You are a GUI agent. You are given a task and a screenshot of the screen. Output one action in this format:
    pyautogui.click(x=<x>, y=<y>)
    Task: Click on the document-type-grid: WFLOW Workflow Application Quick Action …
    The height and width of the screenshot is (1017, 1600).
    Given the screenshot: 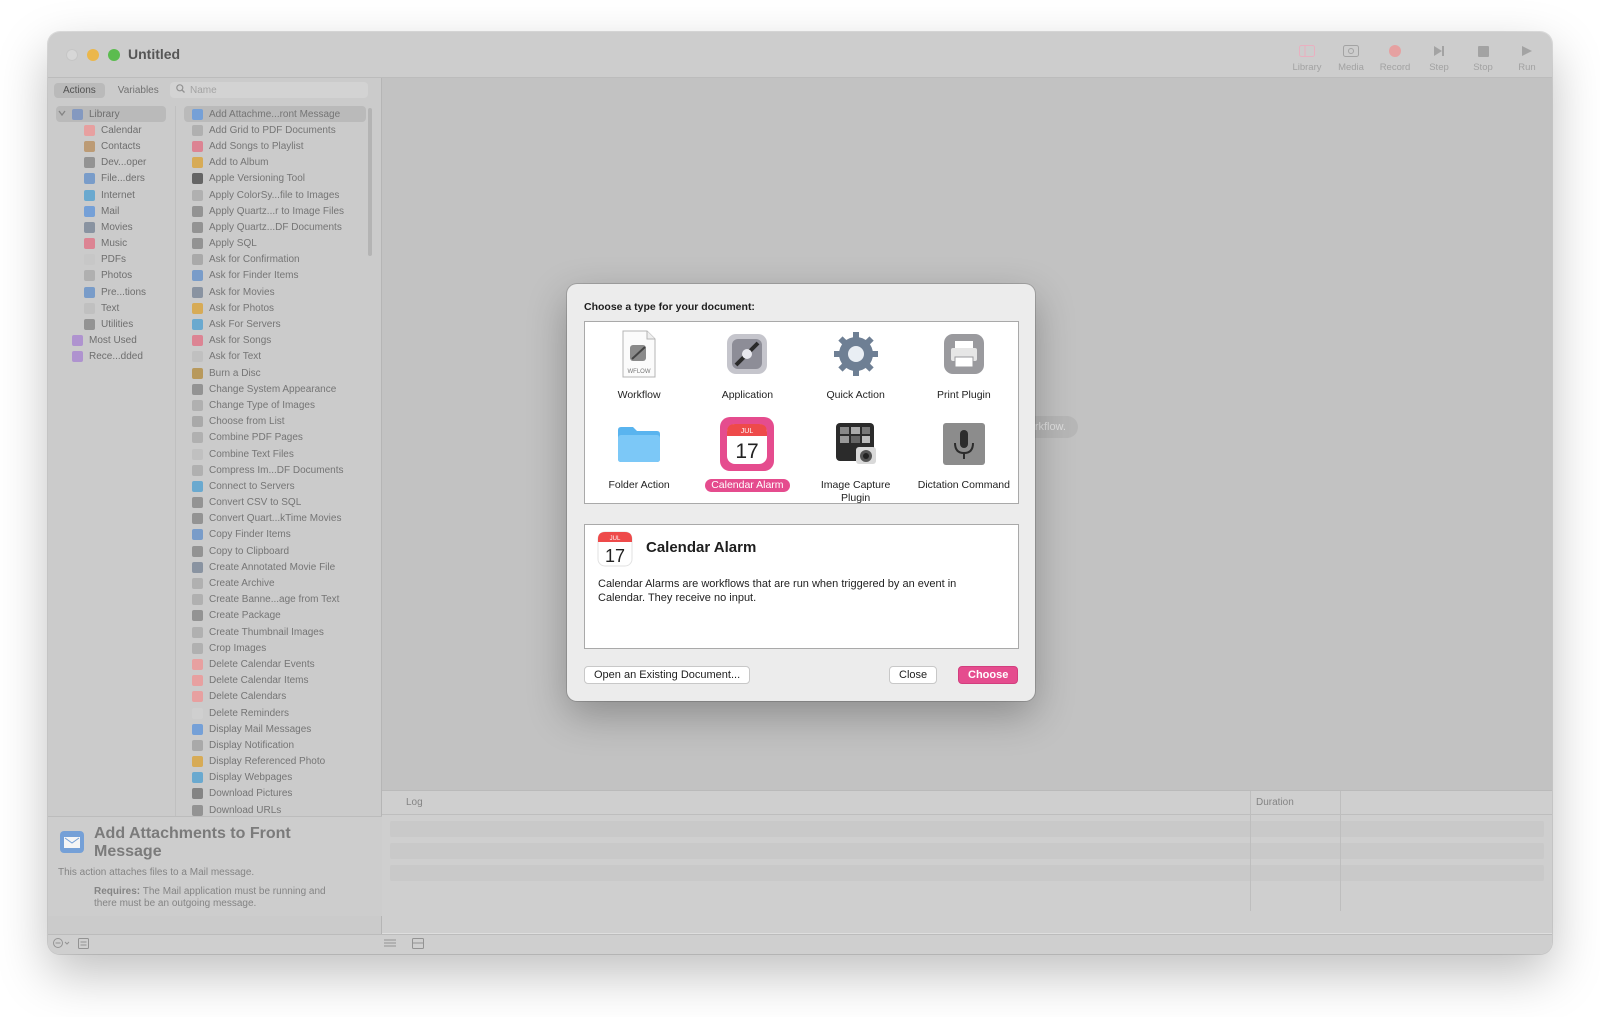 What is the action you would take?
    pyautogui.click(x=801, y=412)
    